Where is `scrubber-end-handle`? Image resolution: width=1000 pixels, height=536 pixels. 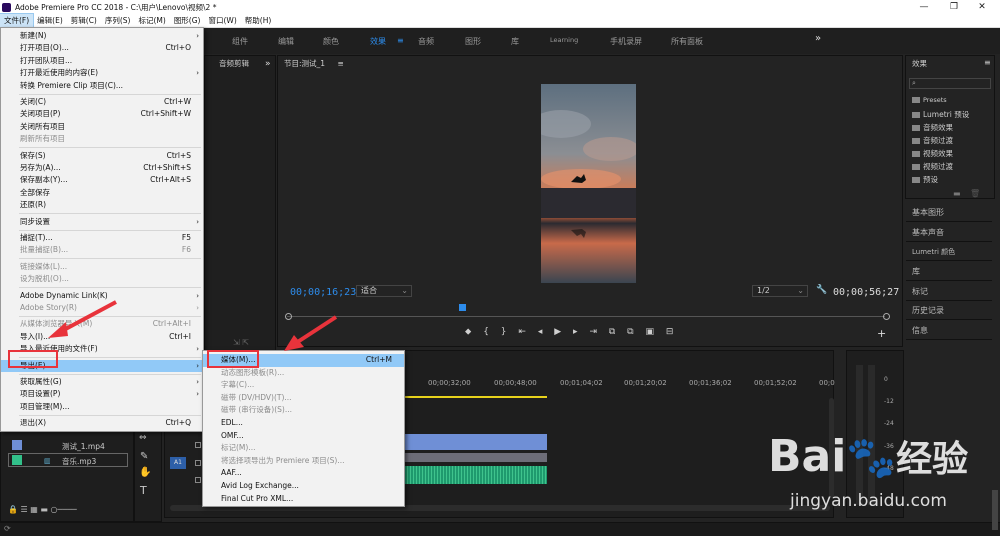 scrubber-end-handle is located at coordinates (886, 316).